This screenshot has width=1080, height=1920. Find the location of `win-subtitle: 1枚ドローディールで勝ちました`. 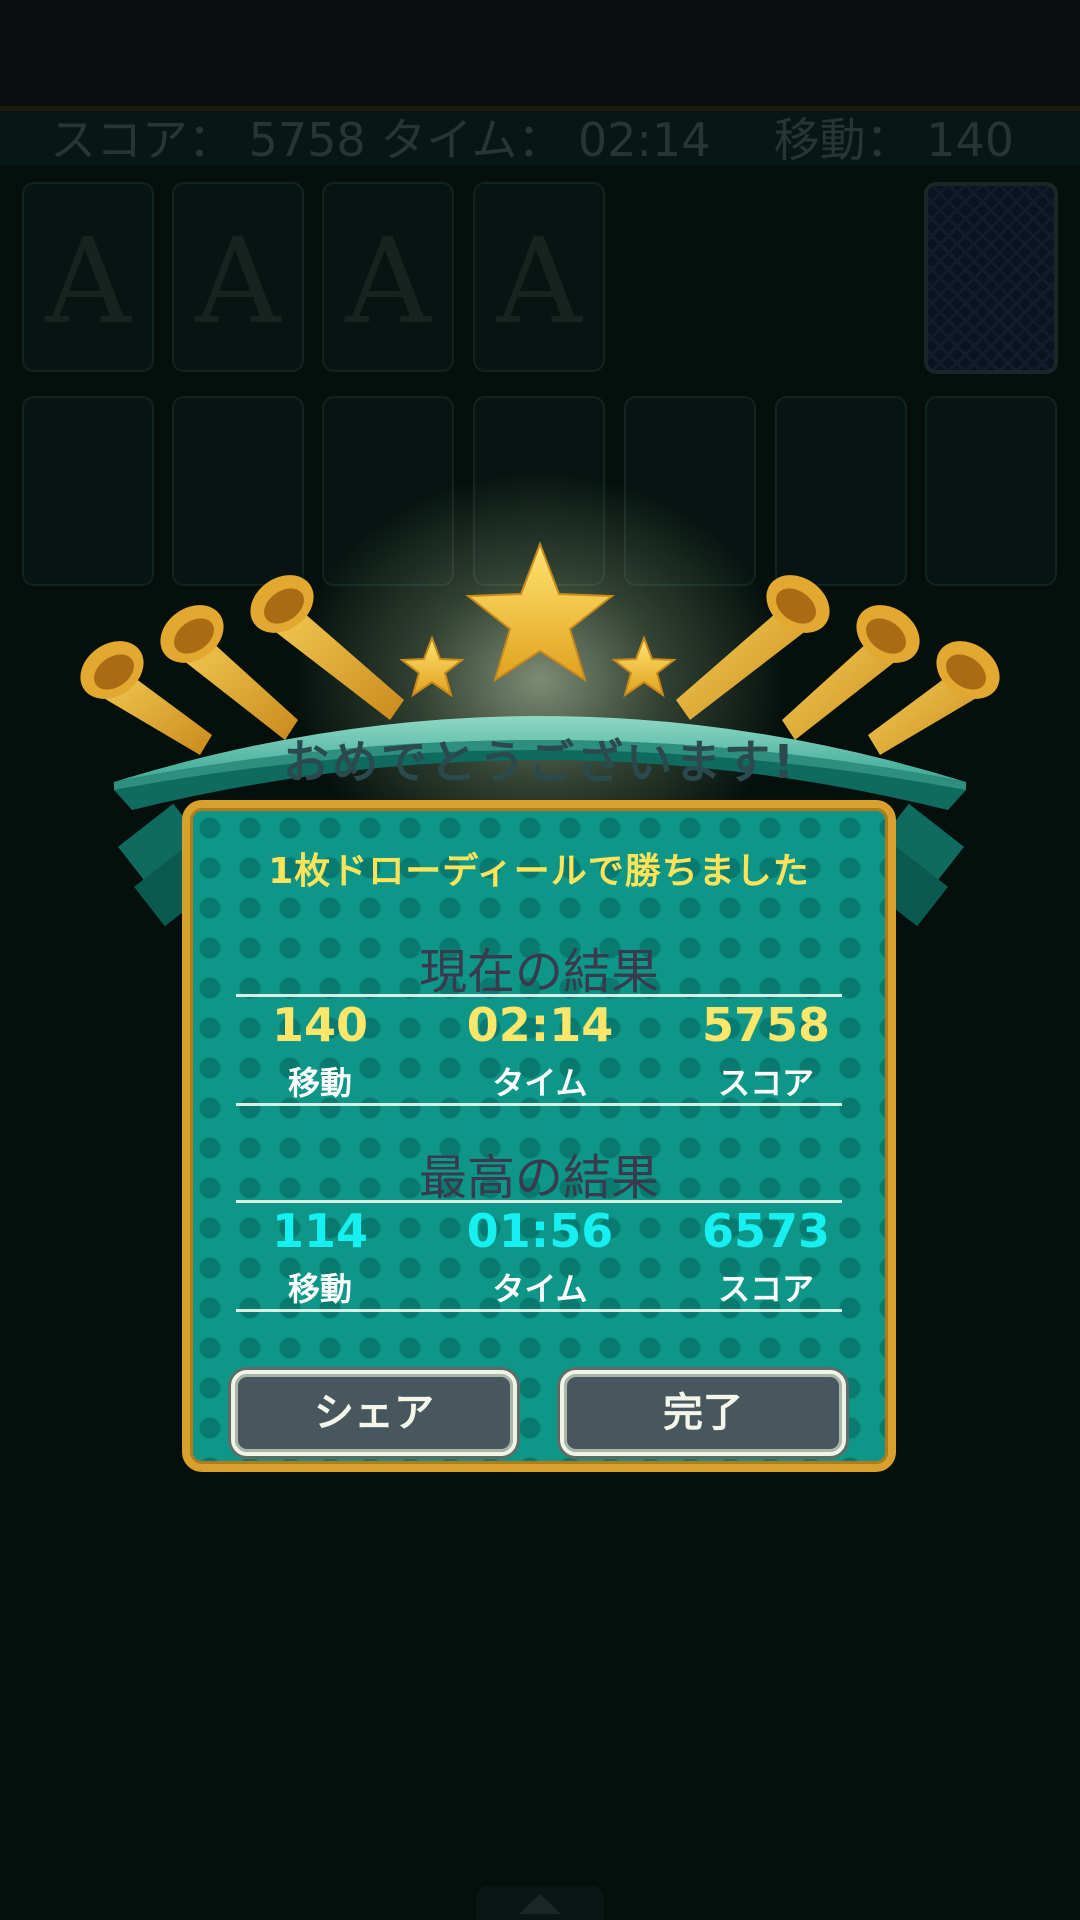

win-subtitle: 1枚ドローディールで勝ちました is located at coordinates (539, 871).